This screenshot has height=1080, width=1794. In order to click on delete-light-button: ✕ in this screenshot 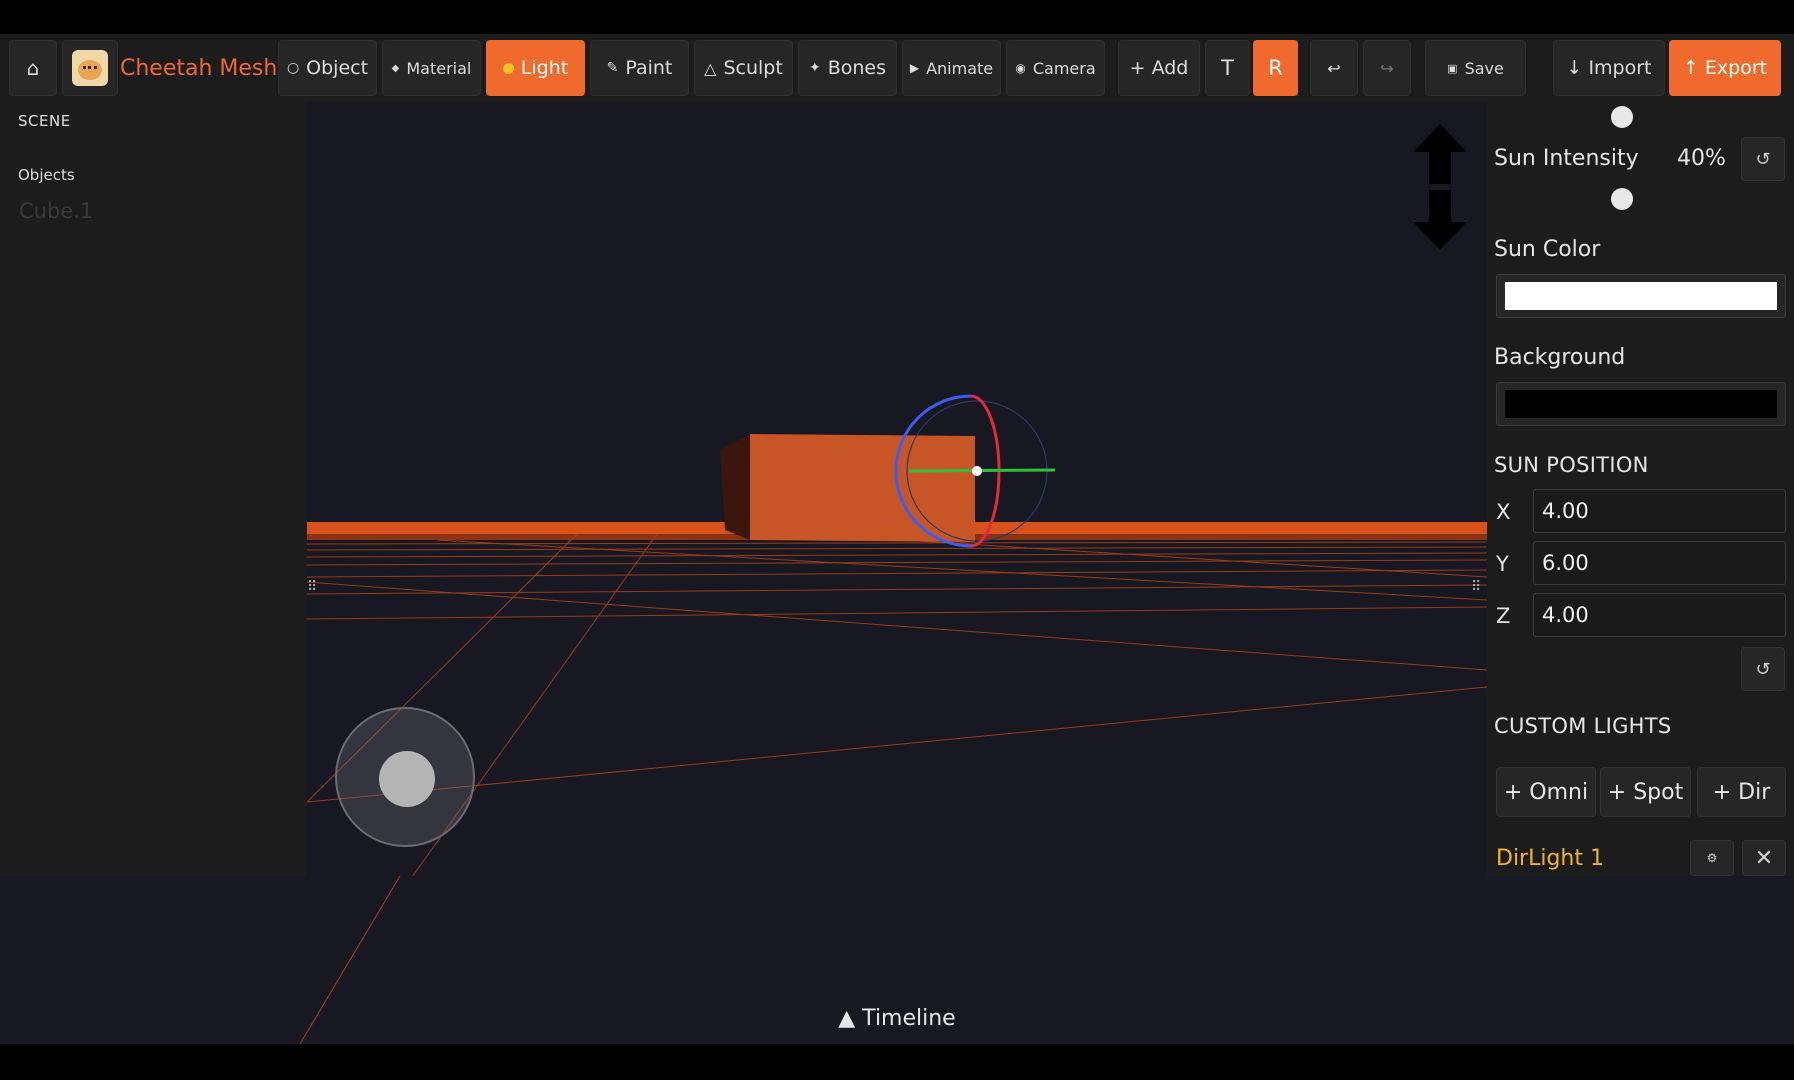, I will do `click(1764, 858)`.